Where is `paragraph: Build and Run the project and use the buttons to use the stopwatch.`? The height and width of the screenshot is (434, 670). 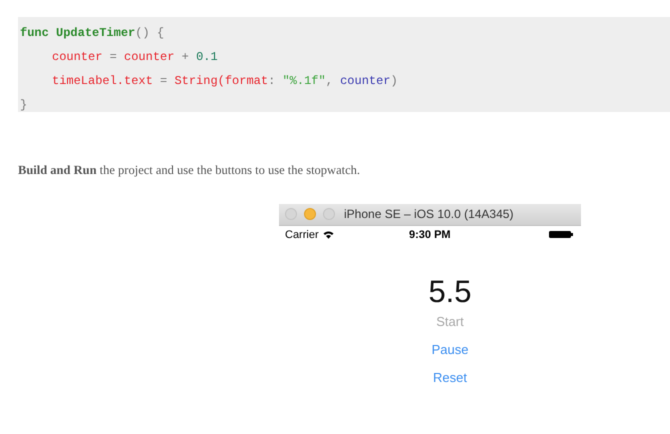 paragraph: Build and Run the project and use the buttons to use the stopwatch. is located at coordinates (189, 170).